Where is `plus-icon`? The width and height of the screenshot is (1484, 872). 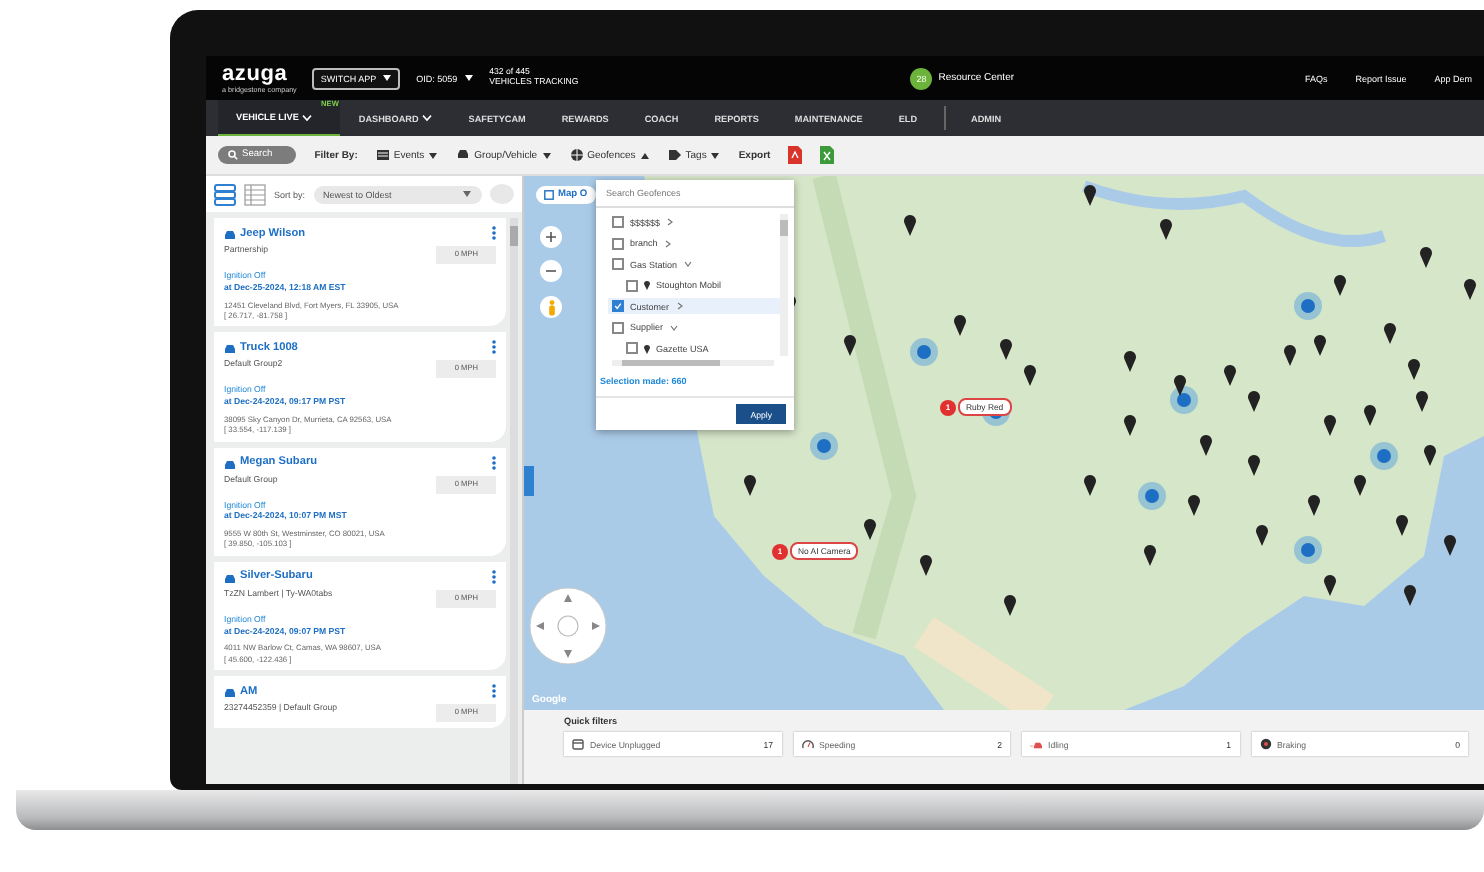
plus-icon is located at coordinates (551, 237).